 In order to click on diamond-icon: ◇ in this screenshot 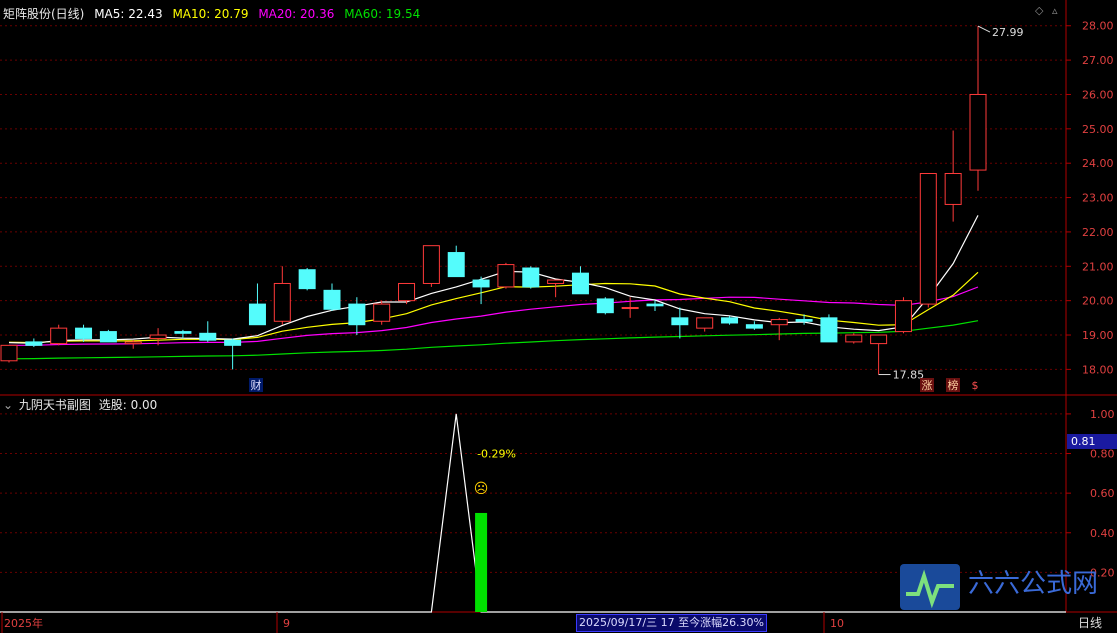, I will do `click(1039, 10)`.